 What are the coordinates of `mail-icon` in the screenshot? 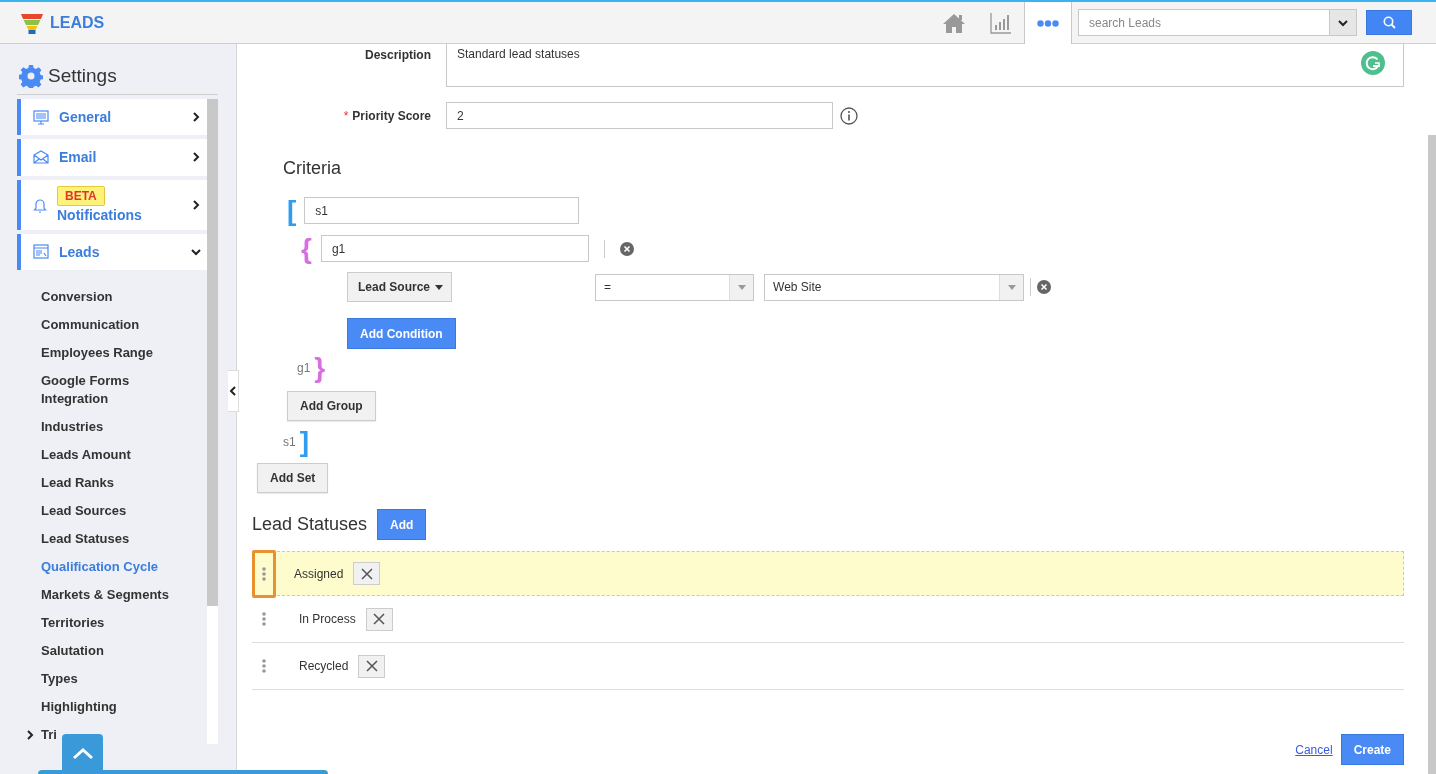 It's located at (41, 157).